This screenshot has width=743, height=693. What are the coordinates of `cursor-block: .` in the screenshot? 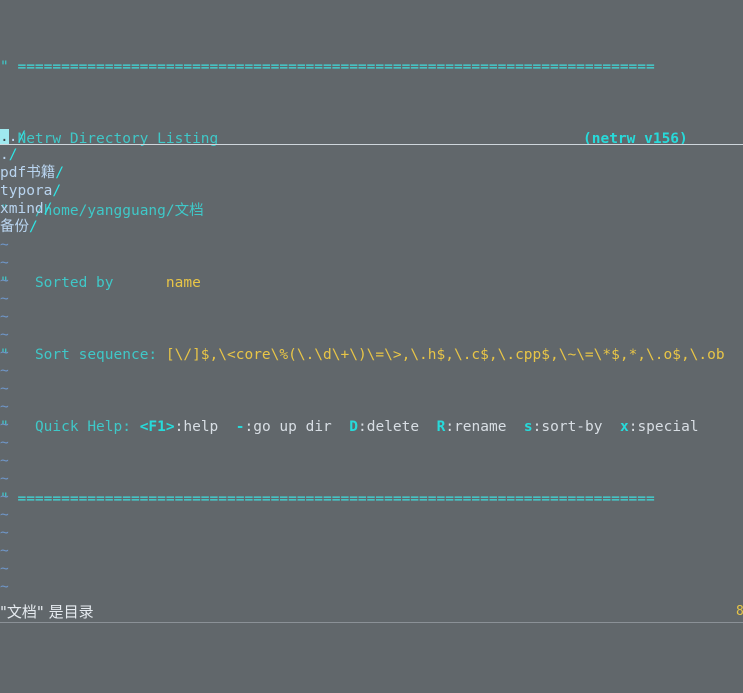 It's located at (4, 137).